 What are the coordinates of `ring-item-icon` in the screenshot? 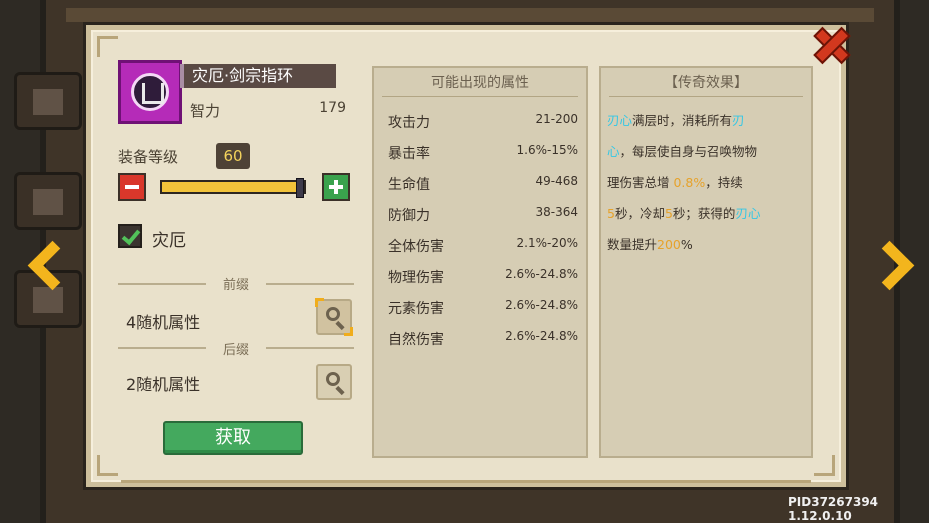 It's located at (150, 92).